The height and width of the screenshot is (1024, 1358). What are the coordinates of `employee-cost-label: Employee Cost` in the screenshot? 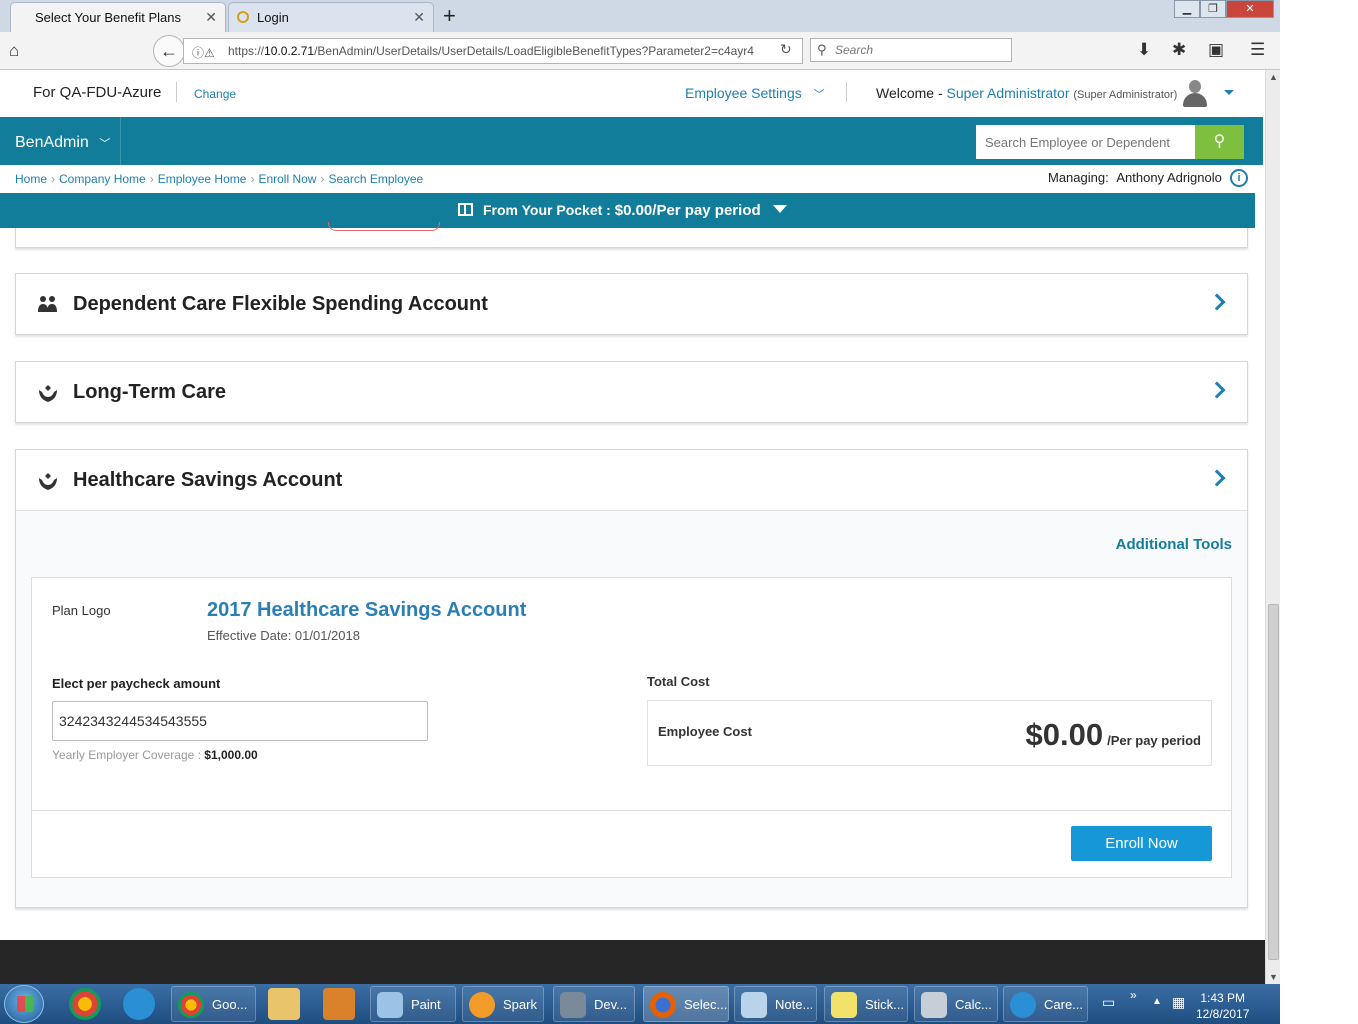 It's located at (705, 731).